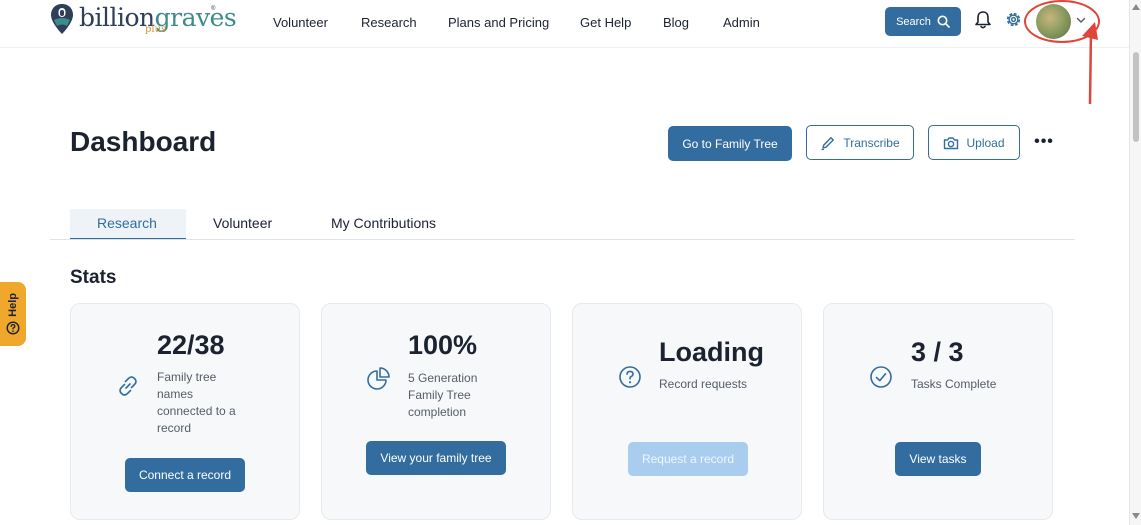 The width and height of the screenshot is (1141, 525). What do you see at coordinates (1136, 516) in the screenshot?
I see `scroll-down-arrow` at bounding box center [1136, 516].